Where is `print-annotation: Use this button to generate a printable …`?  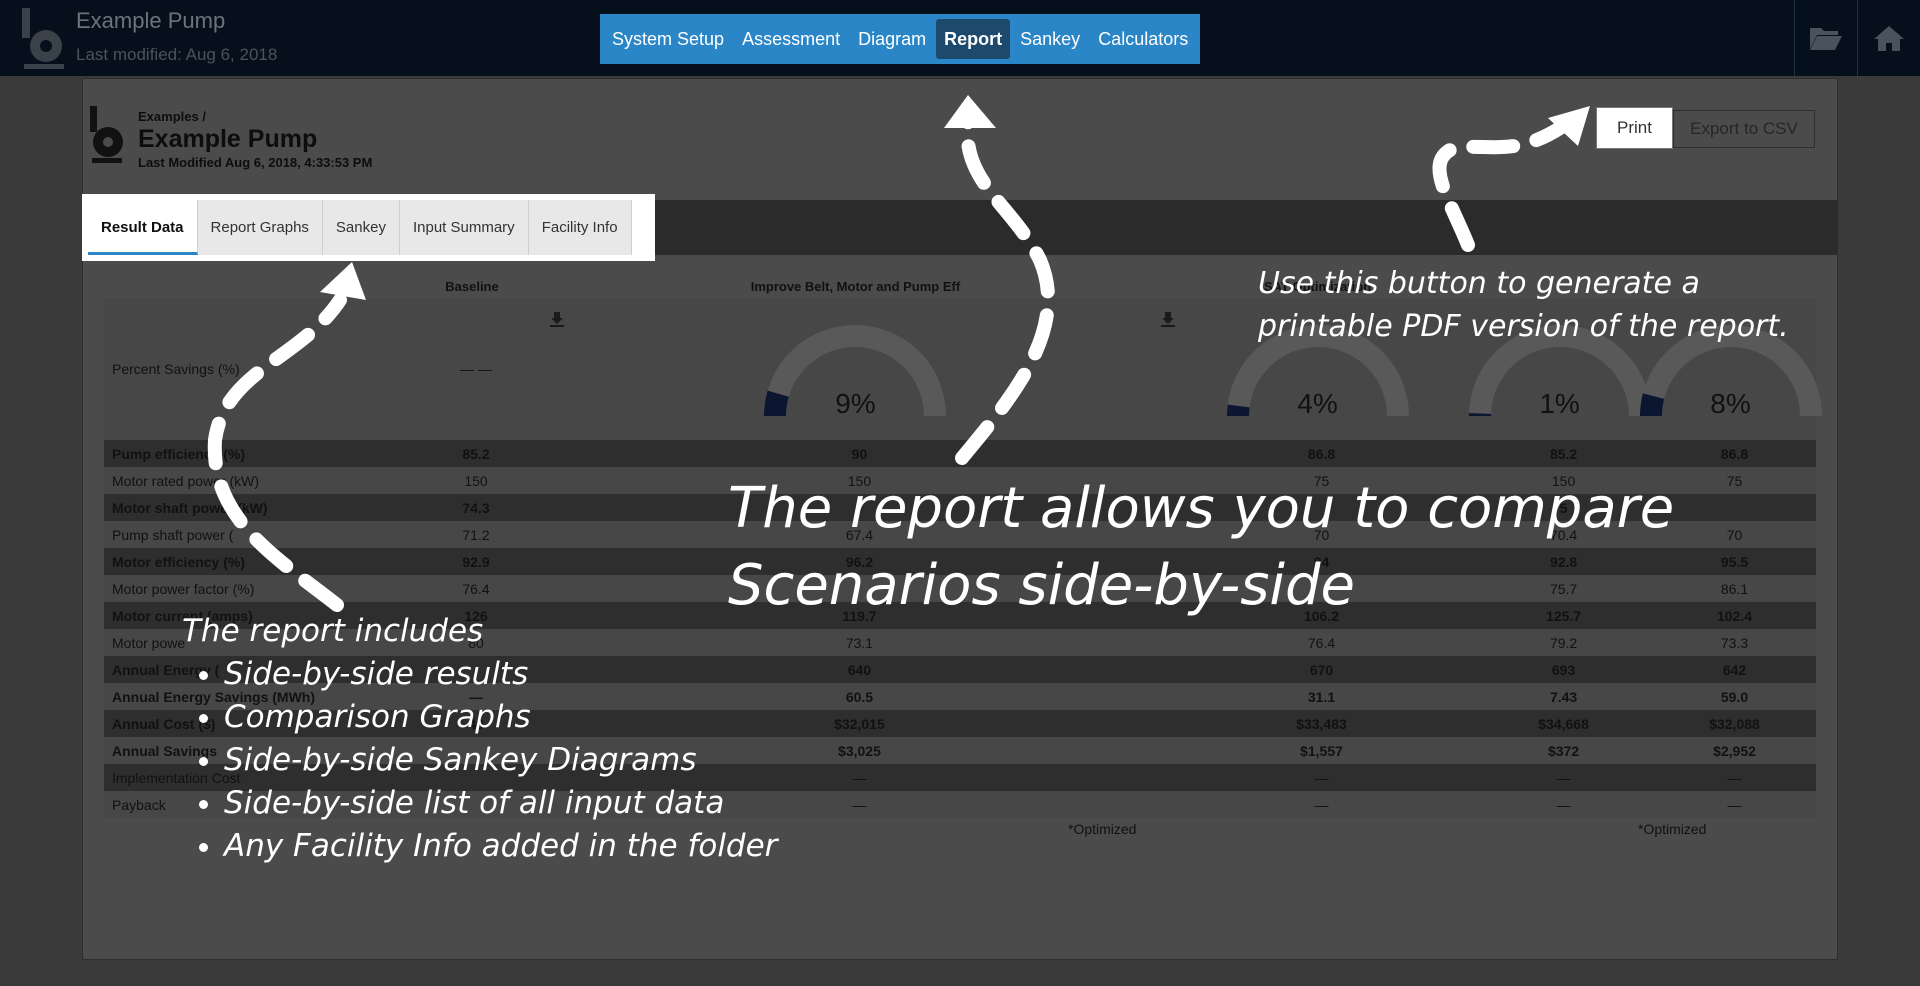 print-annotation: Use this button to generate a printable … is located at coordinates (1523, 305).